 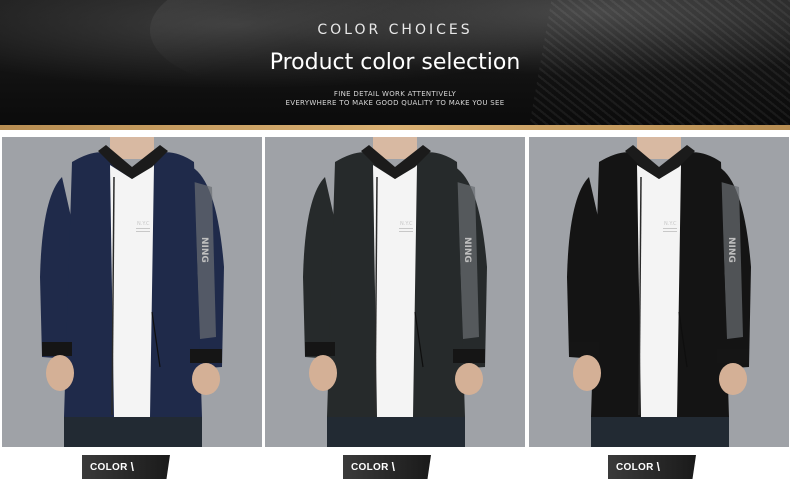 I want to click on color-tag-2: COLOR \, so click(x=387, y=467).